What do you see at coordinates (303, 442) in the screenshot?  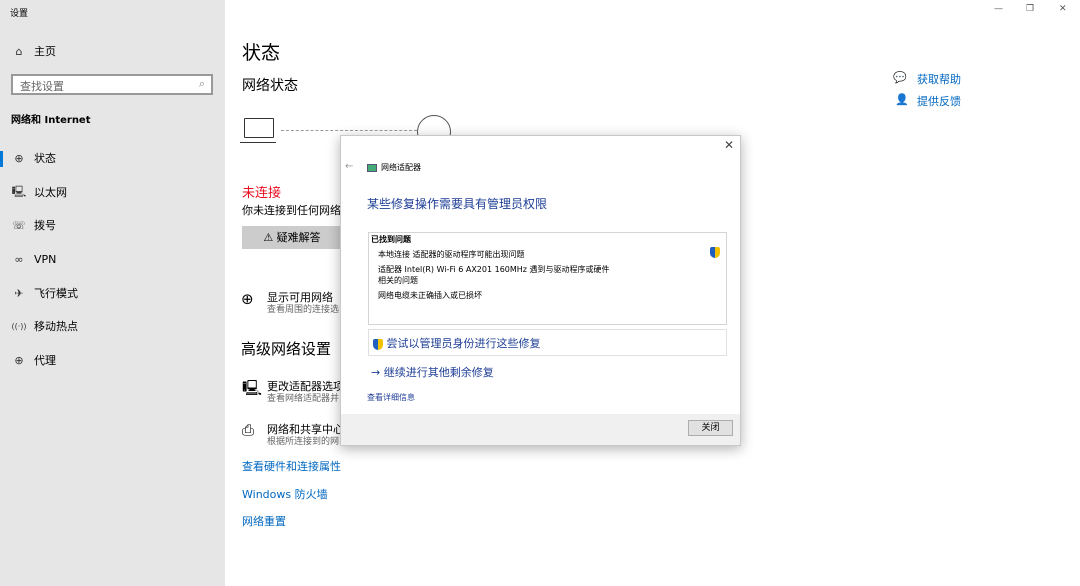 I see `sharing-desc: 根据所连接到的网` at bounding box center [303, 442].